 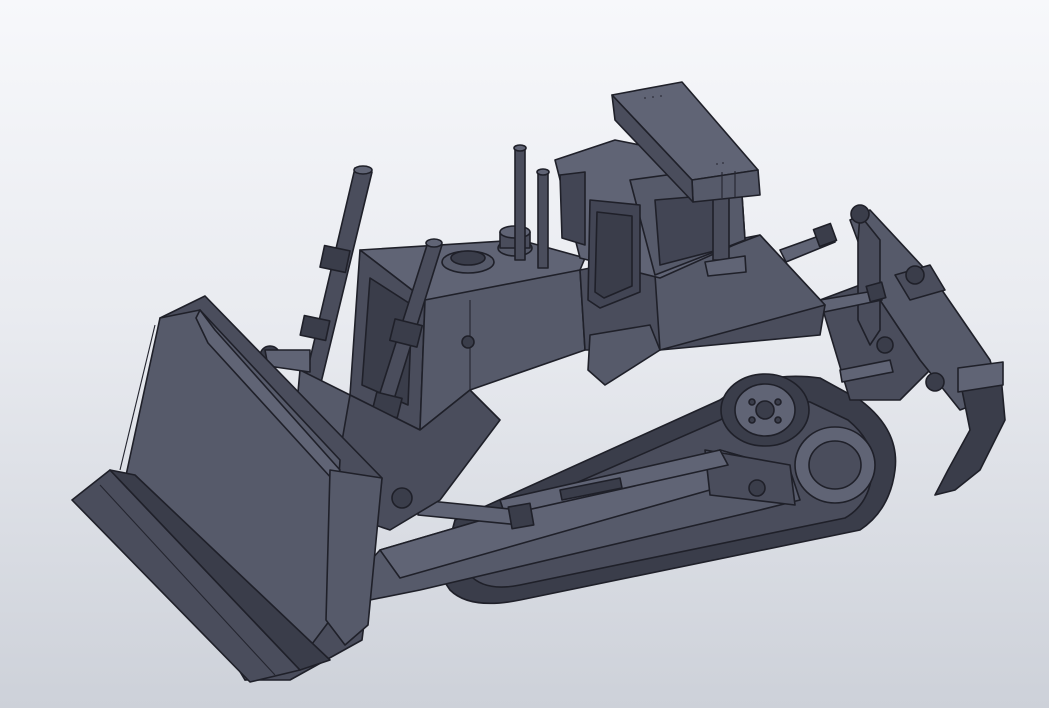 What do you see at coordinates (468, 262) in the screenshot?
I see `radiator-cap` at bounding box center [468, 262].